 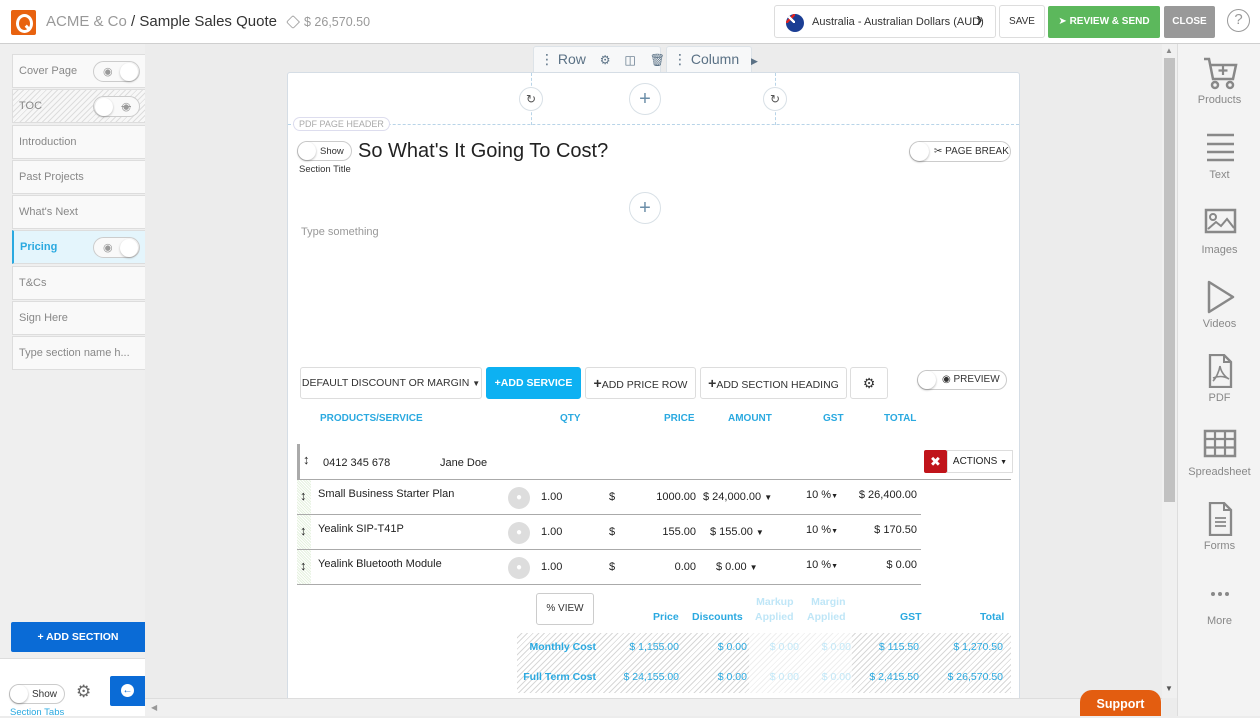 What do you see at coordinates (78, 318) in the screenshot?
I see `section-item-sign-here: Sign Here` at bounding box center [78, 318].